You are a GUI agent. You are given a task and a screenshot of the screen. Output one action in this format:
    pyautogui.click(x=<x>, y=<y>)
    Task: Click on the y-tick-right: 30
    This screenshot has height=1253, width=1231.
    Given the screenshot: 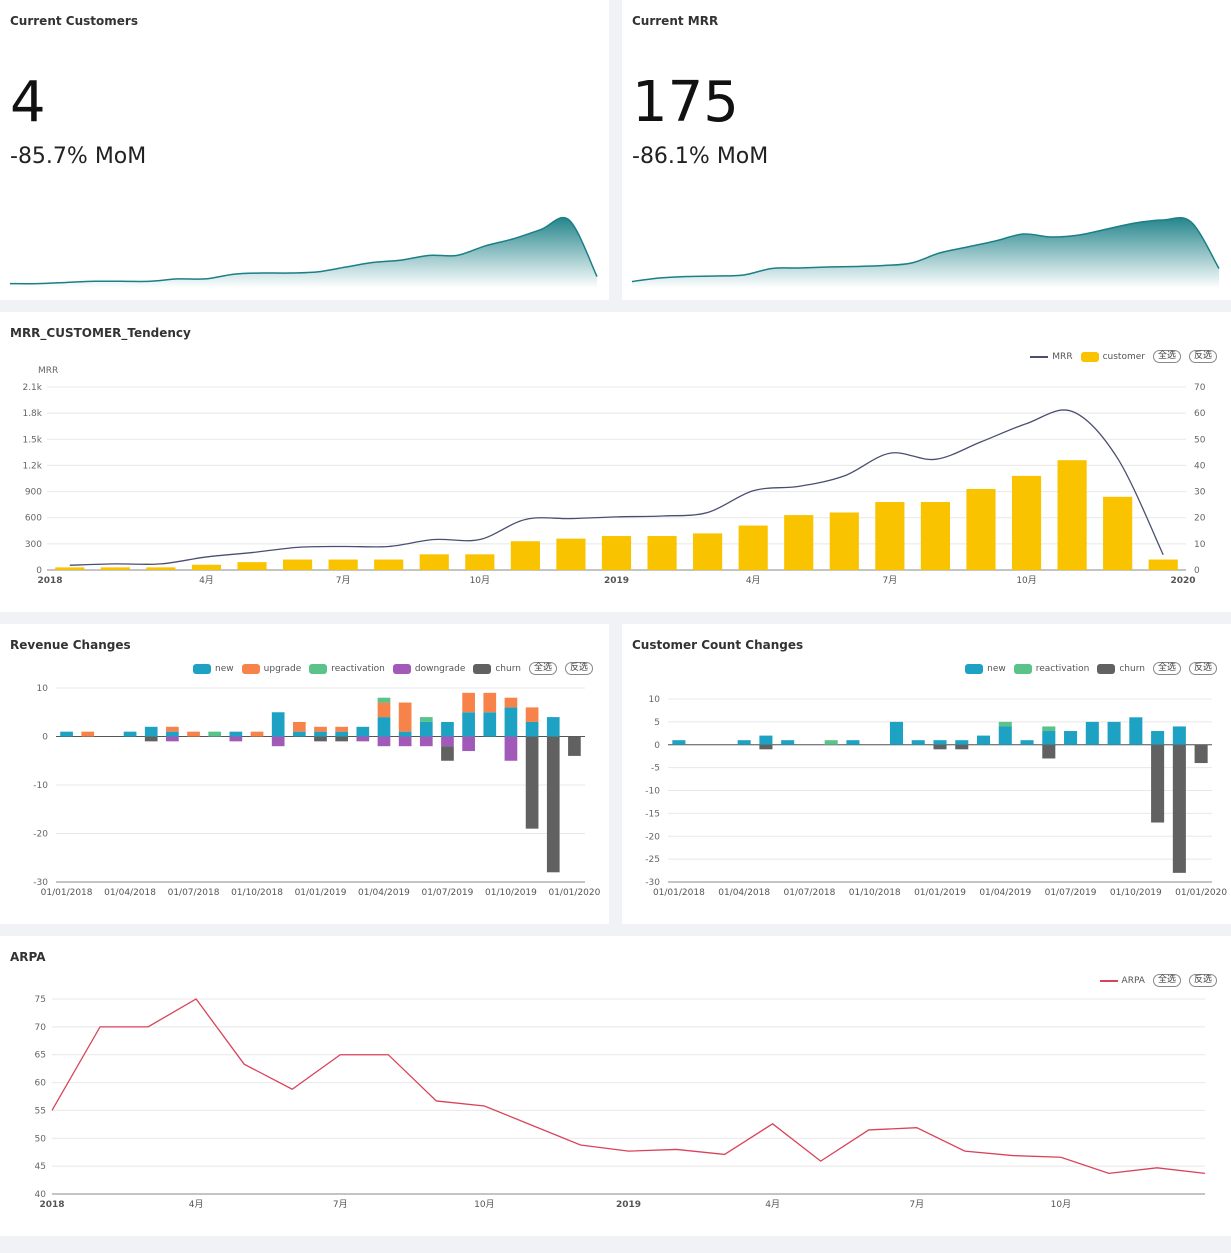 What is the action you would take?
    pyautogui.click(x=1200, y=493)
    